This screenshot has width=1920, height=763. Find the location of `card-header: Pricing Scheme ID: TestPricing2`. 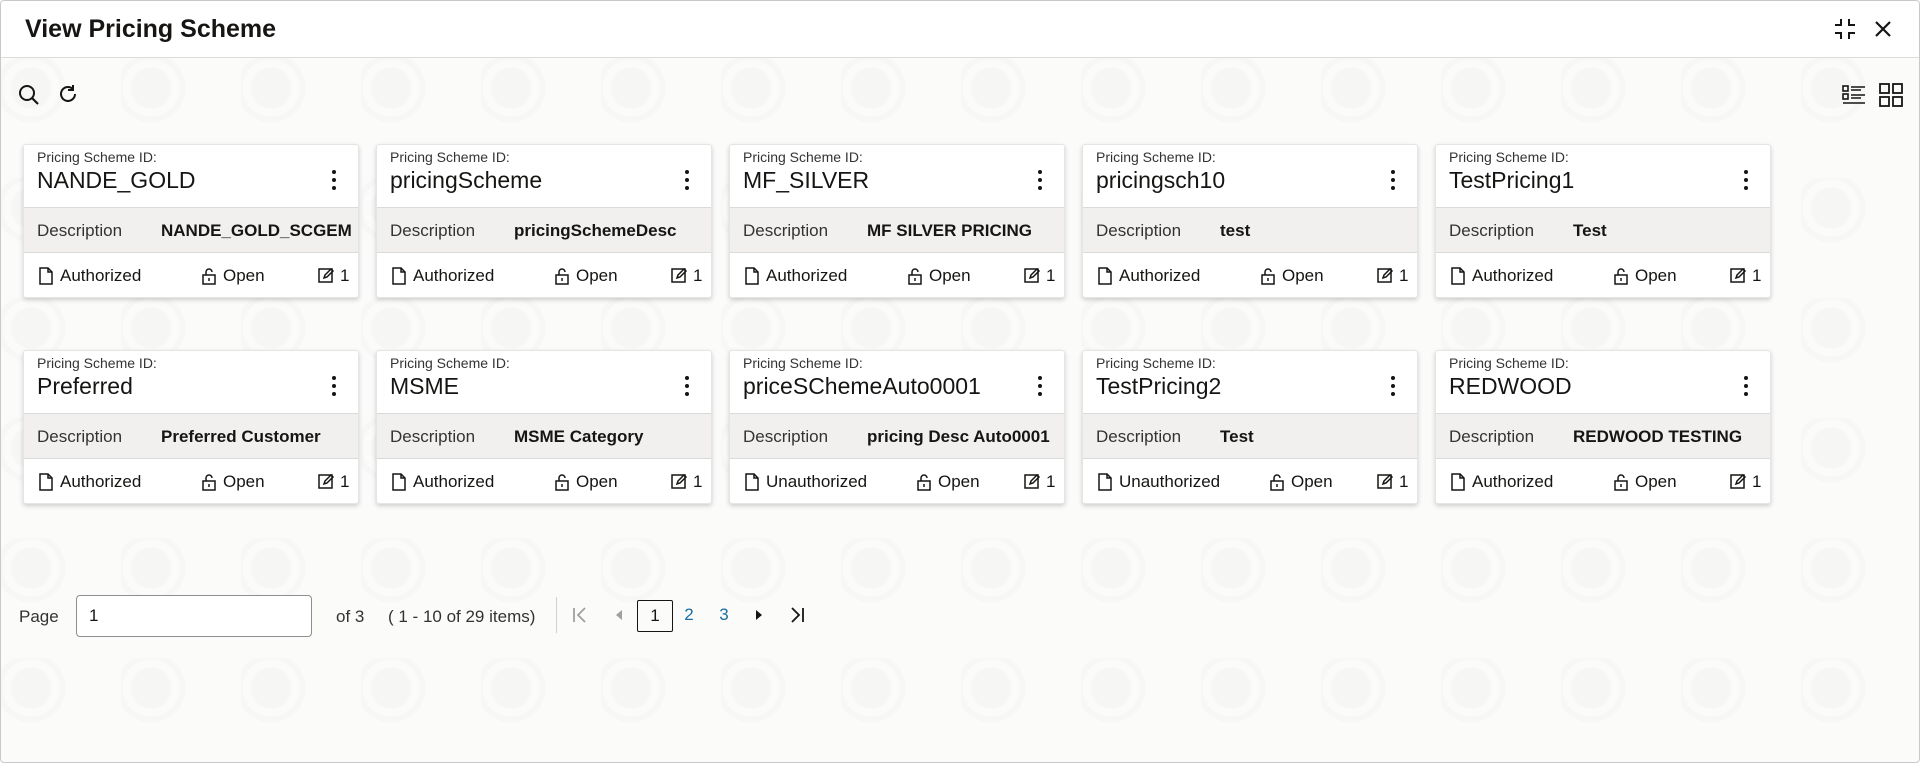

card-header: Pricing Scheme ID: TestPricing2 is located at coordinates (1250, 382).